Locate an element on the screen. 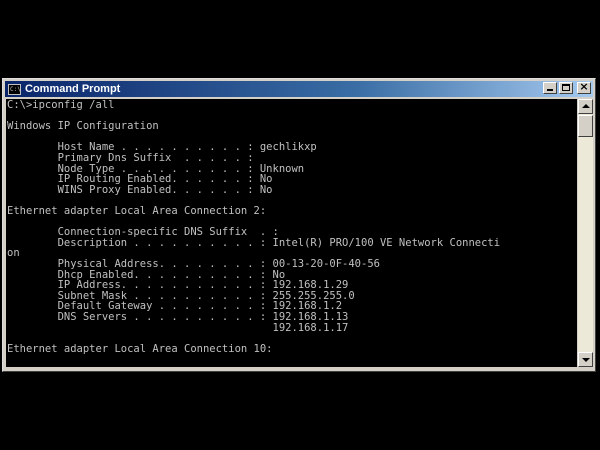 This screenshot has width=600, height=450. close-button: × is located at coordinates (584, 87).